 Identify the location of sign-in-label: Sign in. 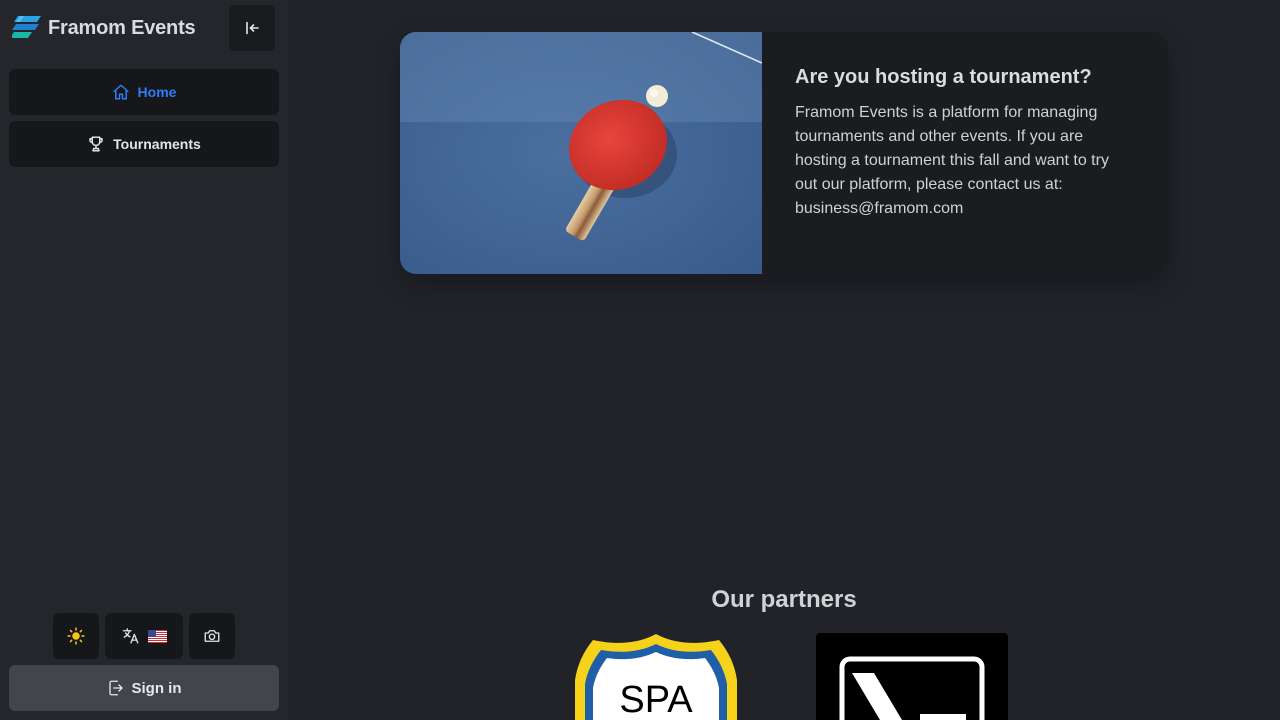
(156, 688).